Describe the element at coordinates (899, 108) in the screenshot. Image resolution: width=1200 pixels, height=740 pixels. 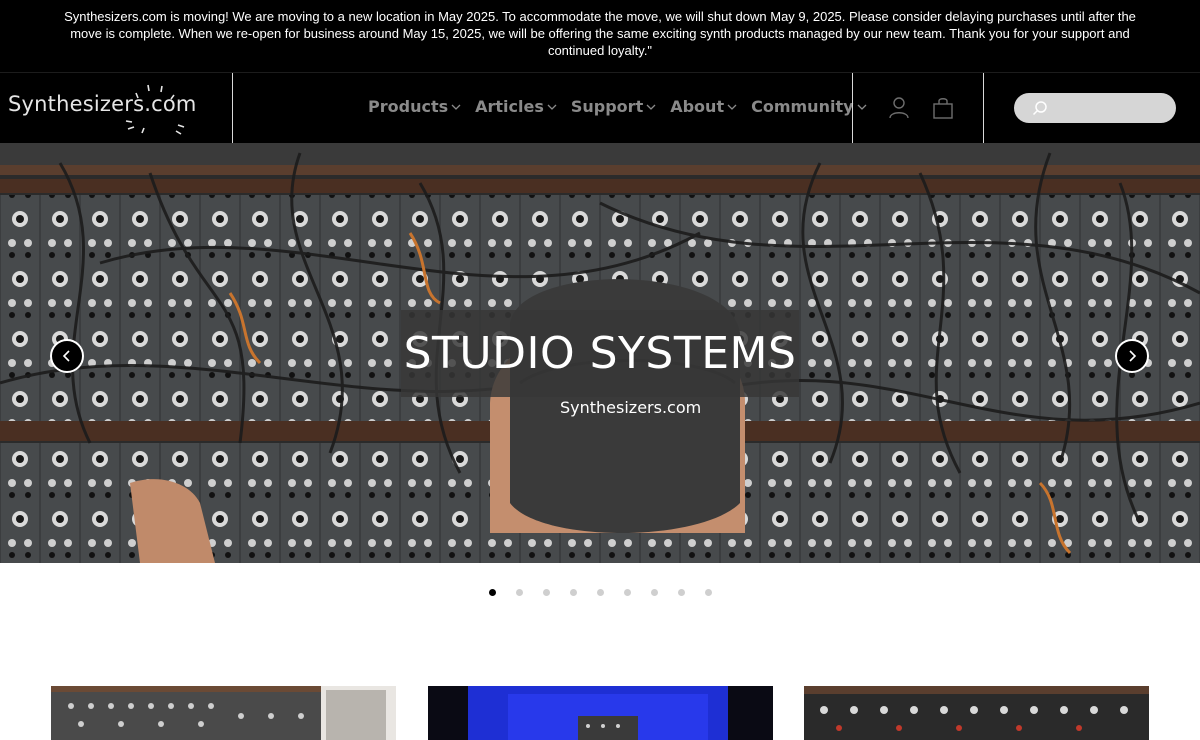
I see `user-icon` at that location.